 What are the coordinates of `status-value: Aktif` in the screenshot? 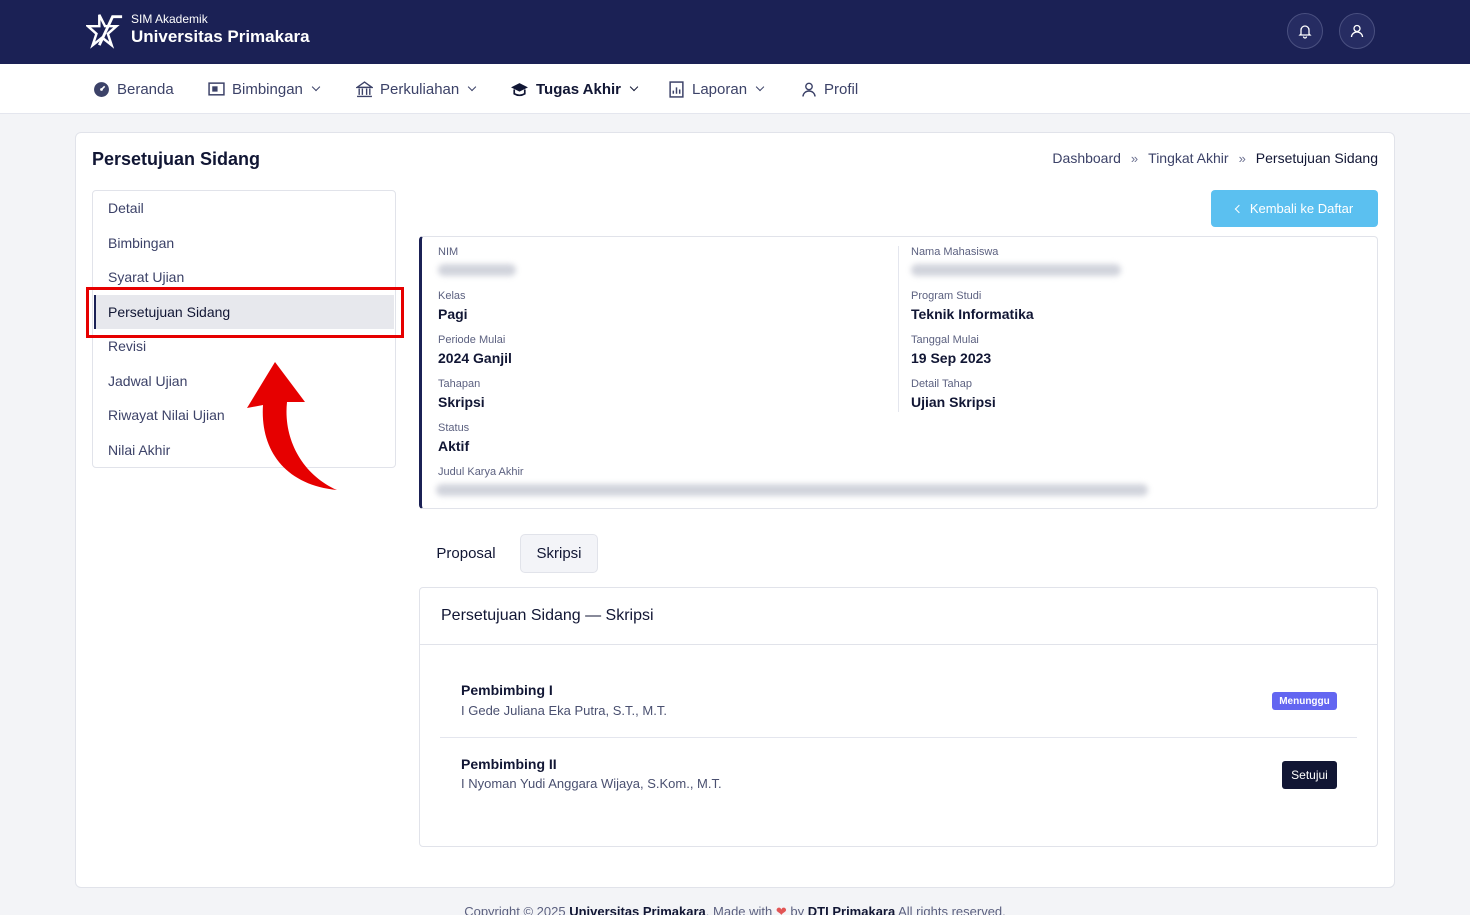 It's located at (454, 446).